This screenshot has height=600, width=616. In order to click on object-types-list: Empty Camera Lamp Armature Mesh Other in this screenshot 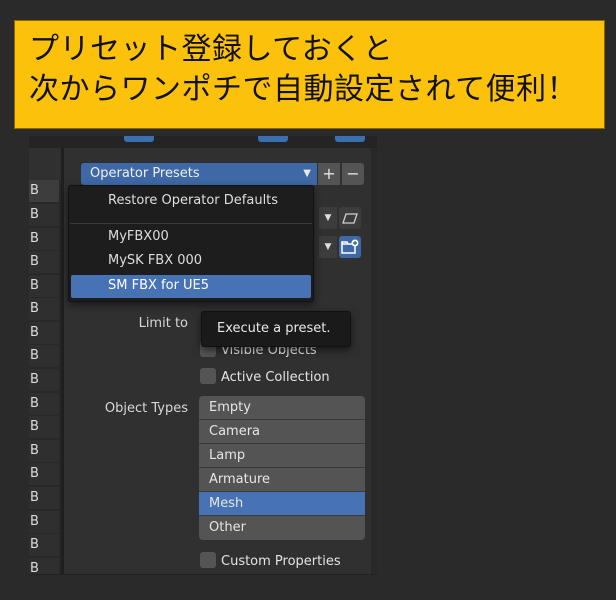, I will do `click(282, 468)`.